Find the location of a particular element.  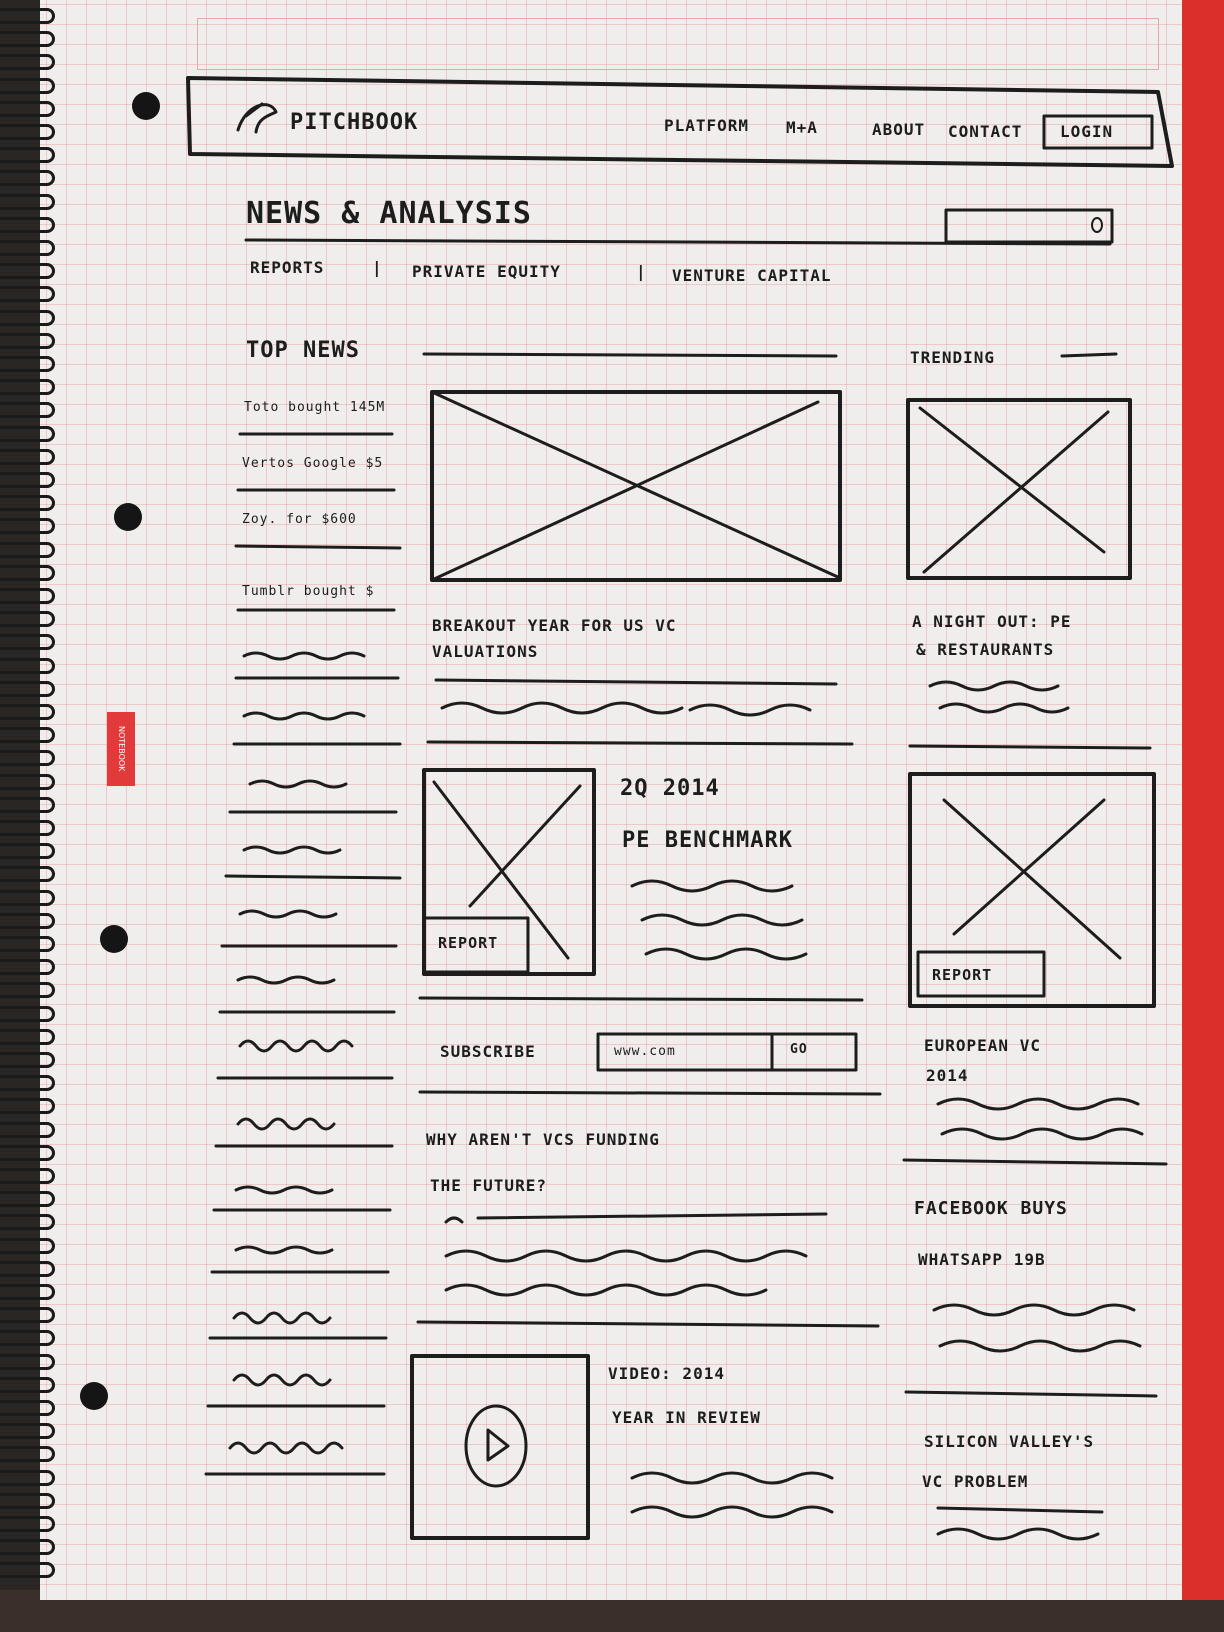

silicon-valley-line2: VC PROBLEM is located at coordinates (975, 1481).